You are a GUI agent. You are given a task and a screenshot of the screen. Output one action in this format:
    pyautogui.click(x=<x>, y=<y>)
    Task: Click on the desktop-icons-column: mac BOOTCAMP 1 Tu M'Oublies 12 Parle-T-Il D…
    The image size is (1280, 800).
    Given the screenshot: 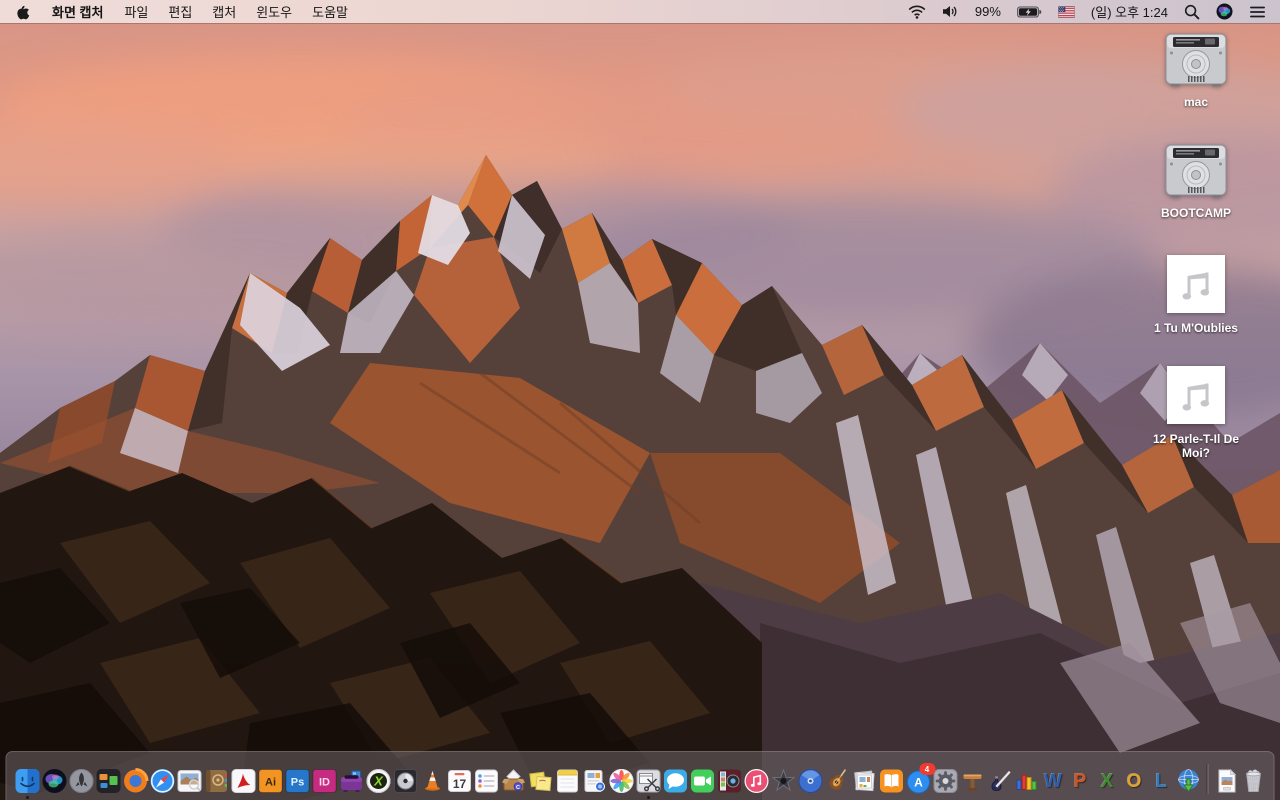 What is the action you would take?
    pyautogui.click(x=1196, y=255)
    